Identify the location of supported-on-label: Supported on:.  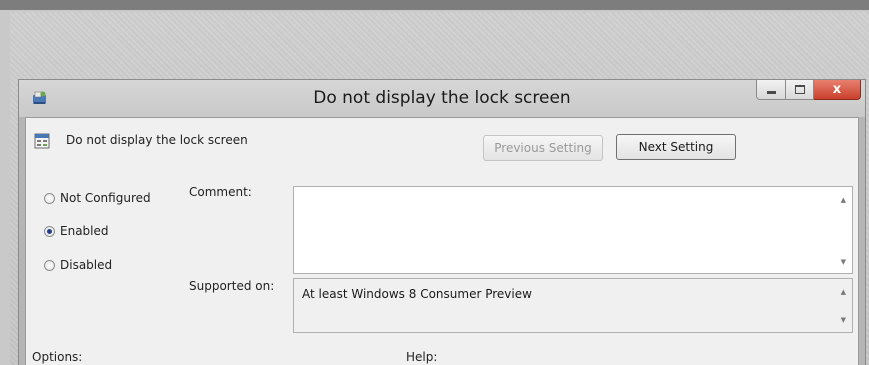
(232, 286).